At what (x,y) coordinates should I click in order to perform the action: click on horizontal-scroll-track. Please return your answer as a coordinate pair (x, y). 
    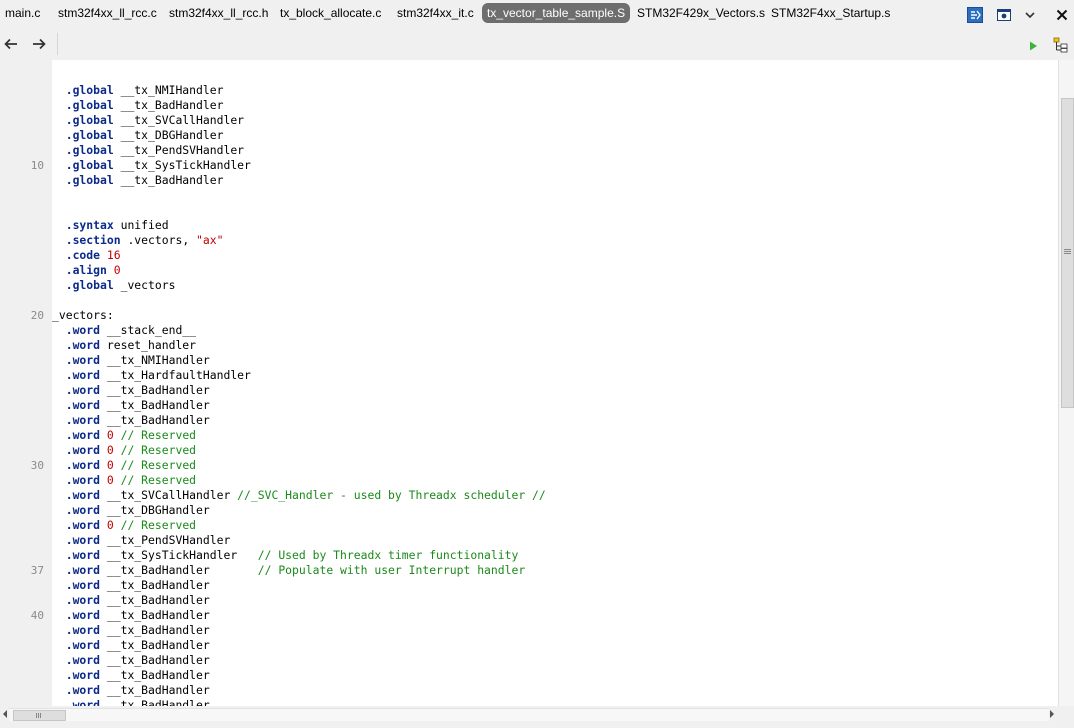
    Looking at the image, I should click on (529, 714).